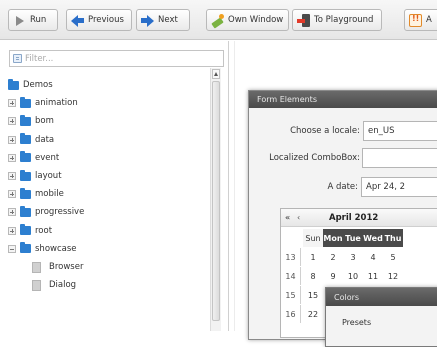 This screenshot has width=437, height=347. I want to click on calendar-month-title: April 2012, so click(354, 218).